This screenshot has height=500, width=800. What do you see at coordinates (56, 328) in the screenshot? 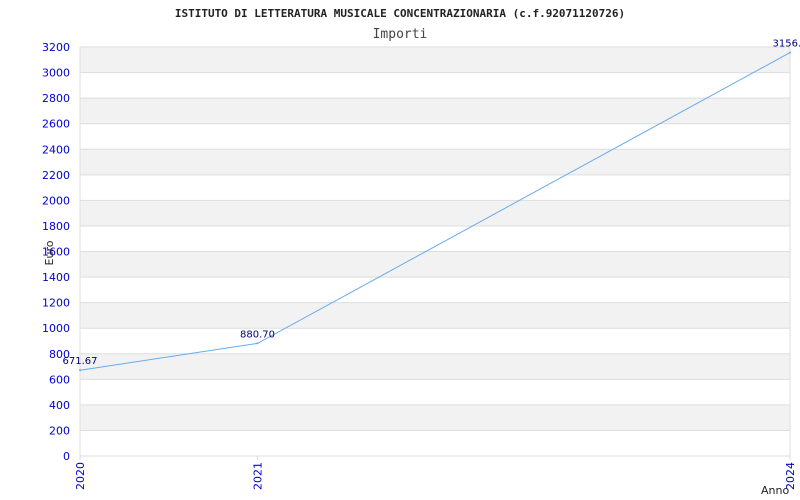
I see `y-tick-label: 1000` at bounding box center [56, 328].